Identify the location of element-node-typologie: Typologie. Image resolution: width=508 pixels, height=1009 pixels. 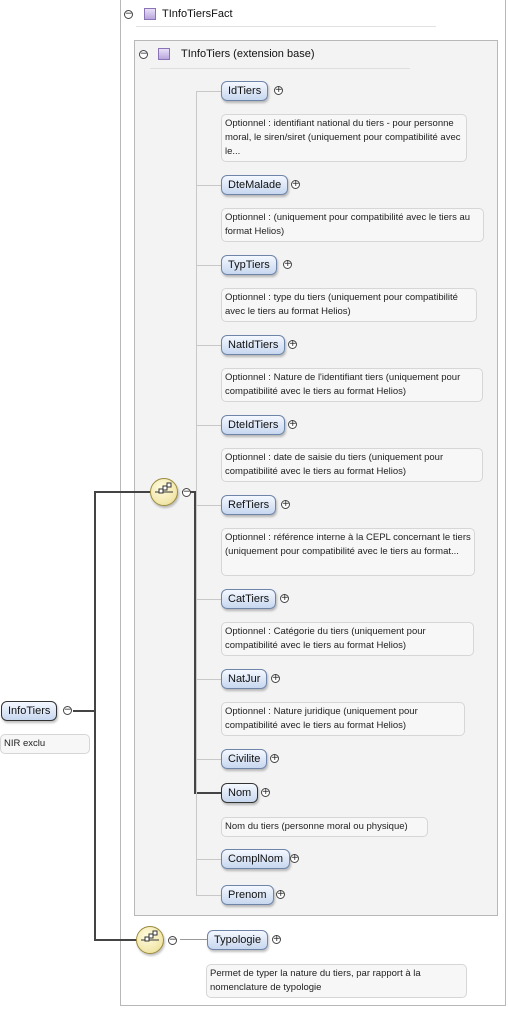
(238, 940).